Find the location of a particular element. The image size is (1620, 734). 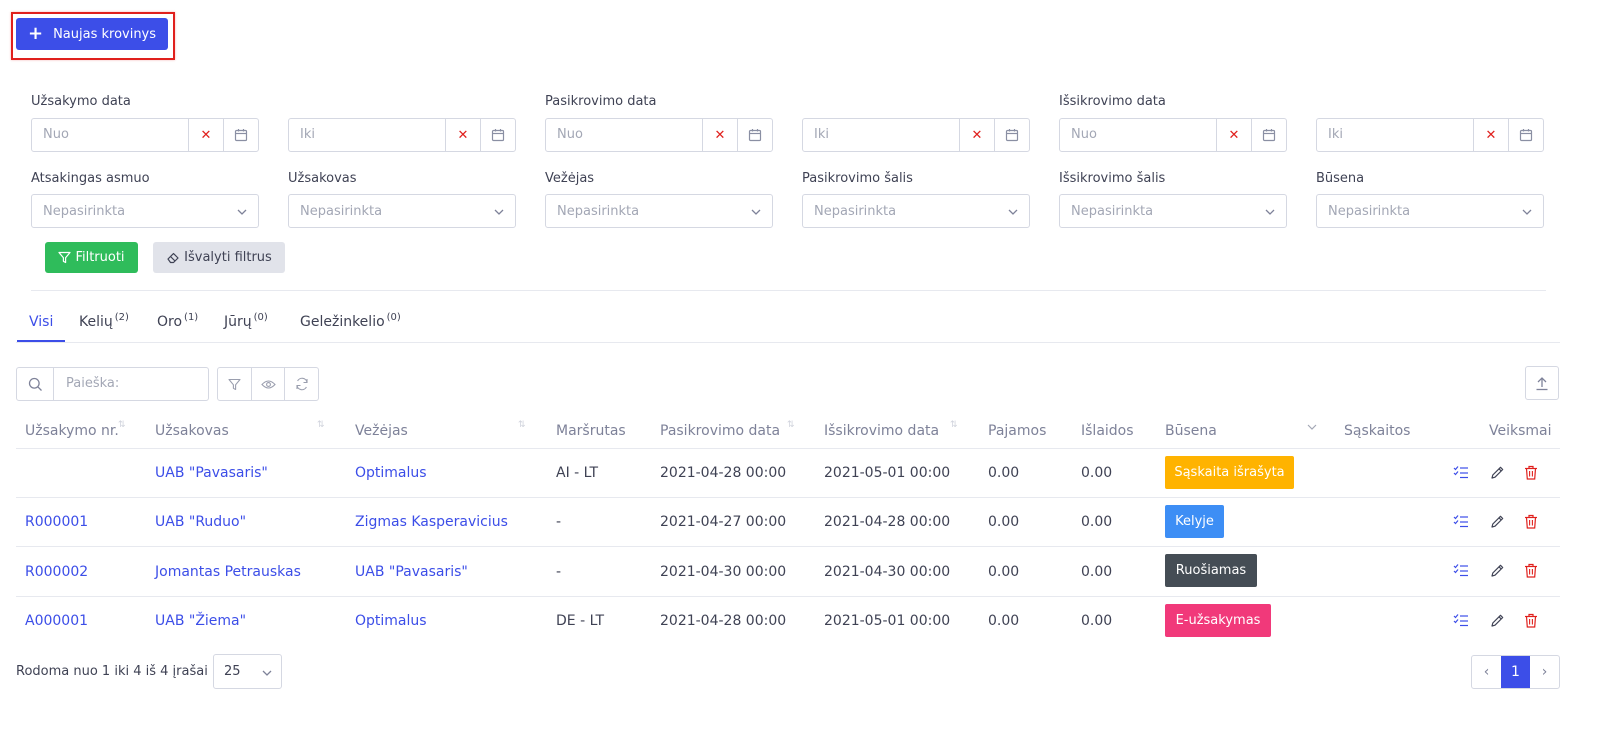

filter-toggle-button is located at coordinates (235, 384).